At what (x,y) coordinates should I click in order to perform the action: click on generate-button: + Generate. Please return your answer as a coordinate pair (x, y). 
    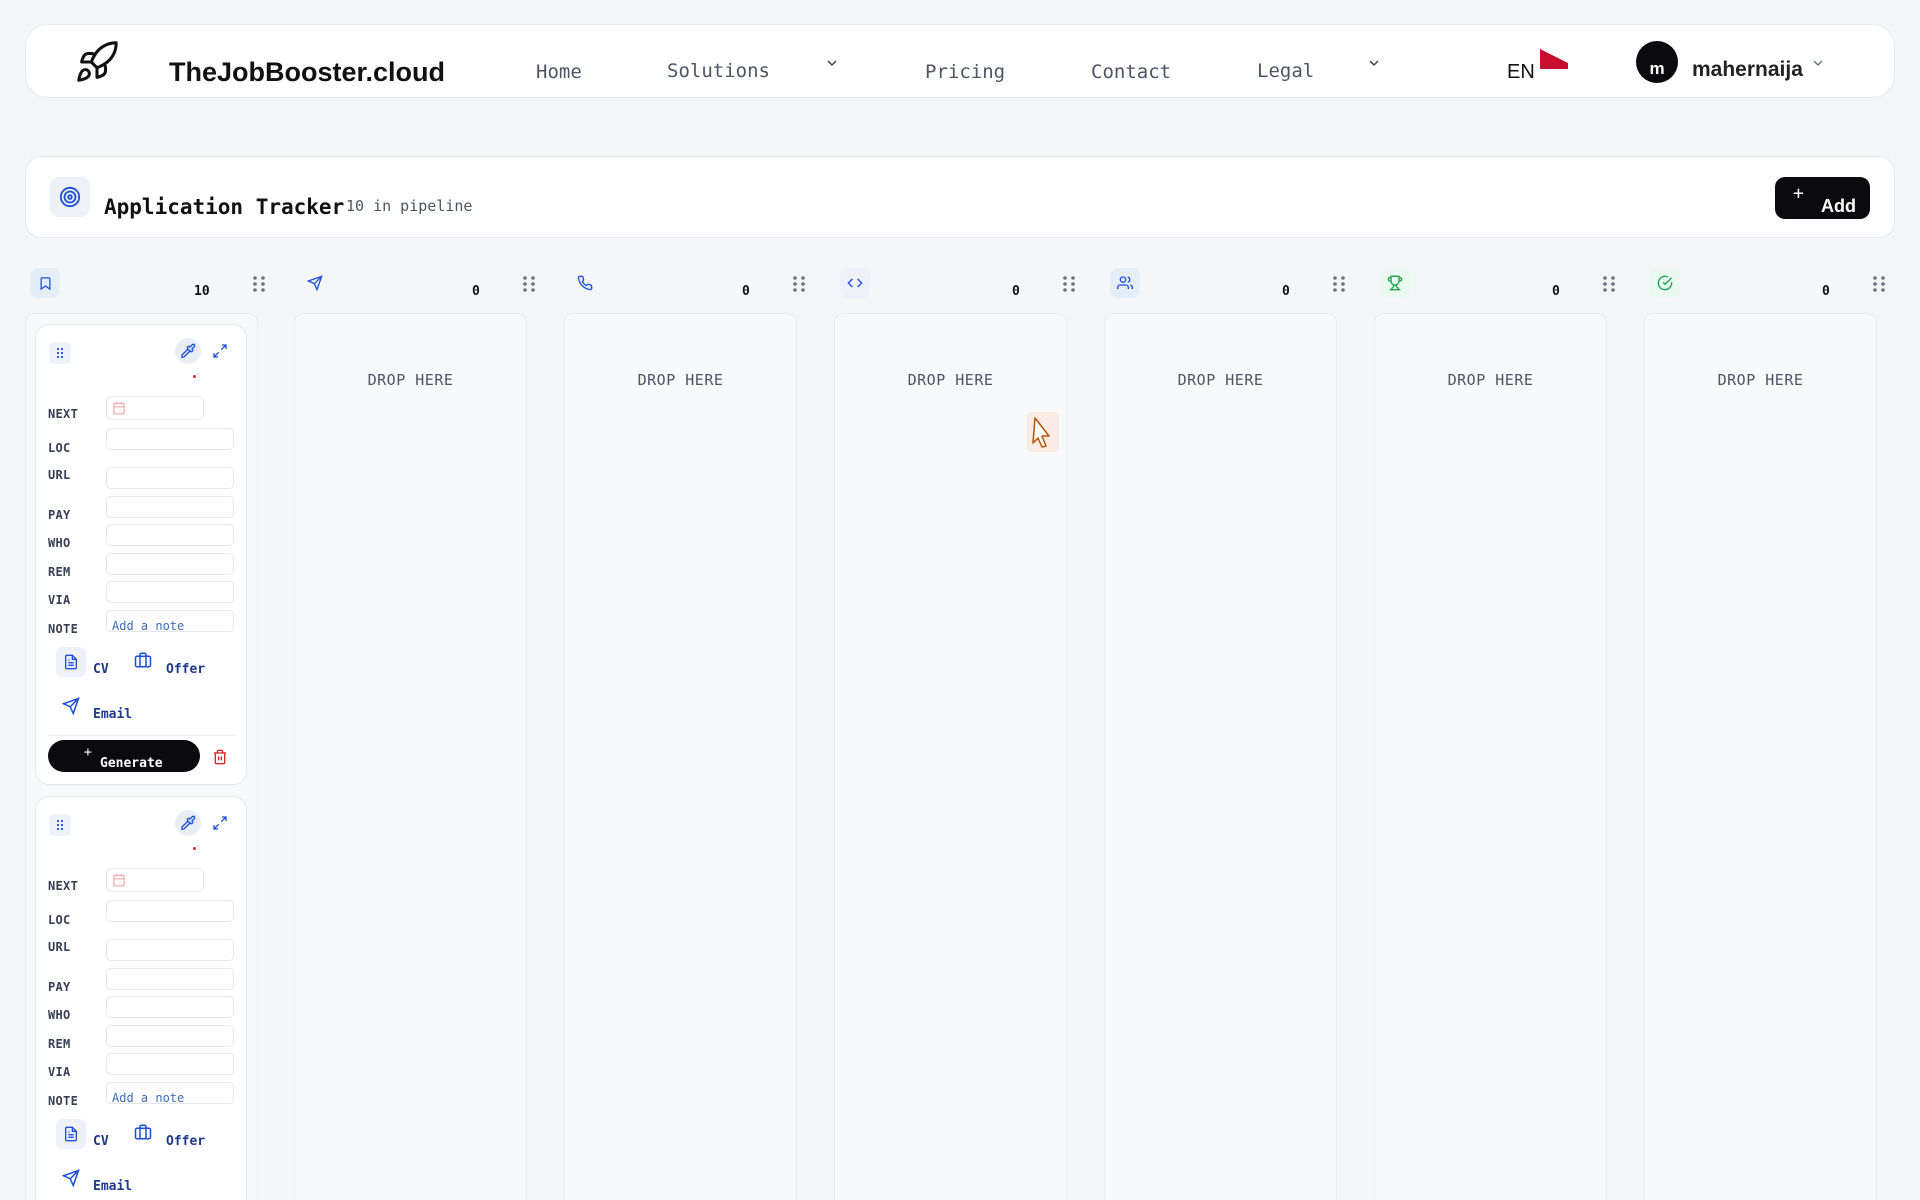
    Looking at the image, I should click on (124, 756).